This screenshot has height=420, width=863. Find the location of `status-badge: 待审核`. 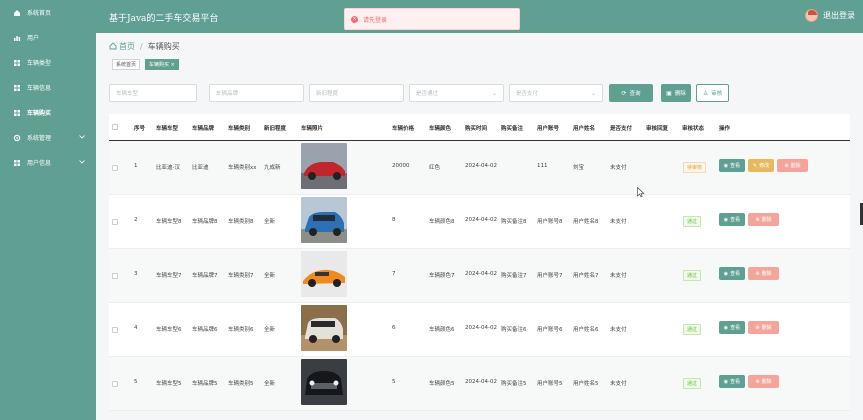

status-badge: 待审核 is located at coordinates (695, 167).